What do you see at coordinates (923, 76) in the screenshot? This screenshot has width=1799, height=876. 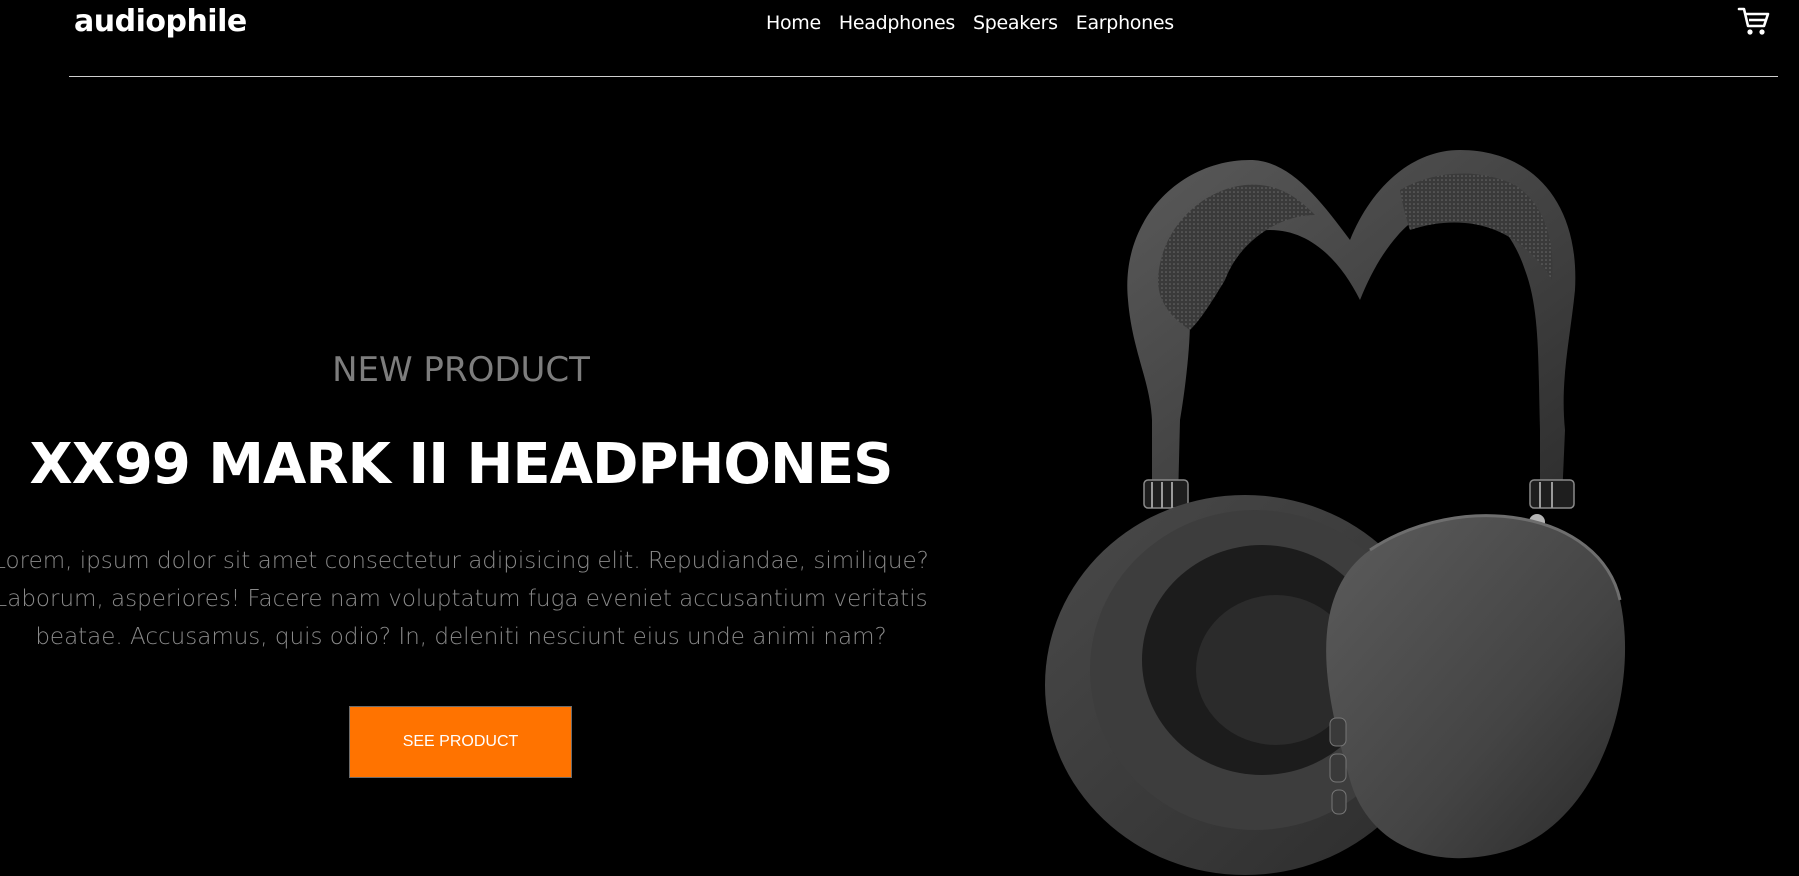 I see `header-divider` at bounding box center [923, 76].